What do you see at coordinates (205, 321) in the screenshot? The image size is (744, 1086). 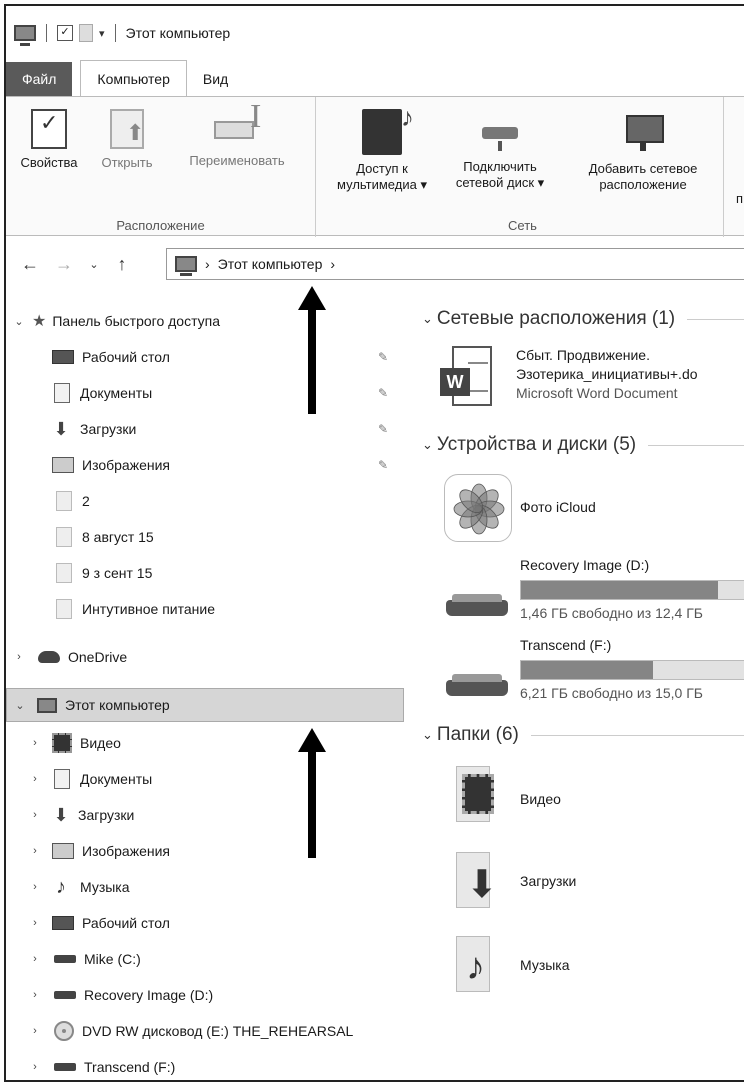 I see `nav-quick-access: ⌄ ★ Панель быстрого доступа` at bounding box center [205, 321].